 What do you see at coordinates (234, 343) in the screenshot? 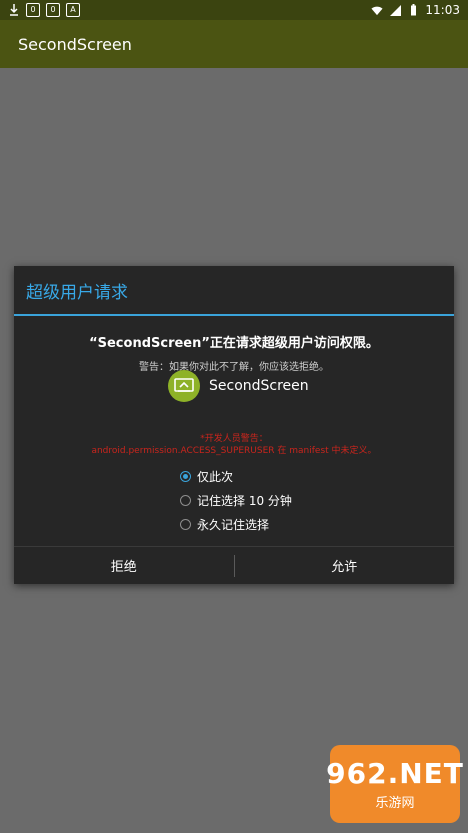
I see `request-message: “SecondScreen”正在请求超级用户访问权限。` at bounding box center [234, 343].